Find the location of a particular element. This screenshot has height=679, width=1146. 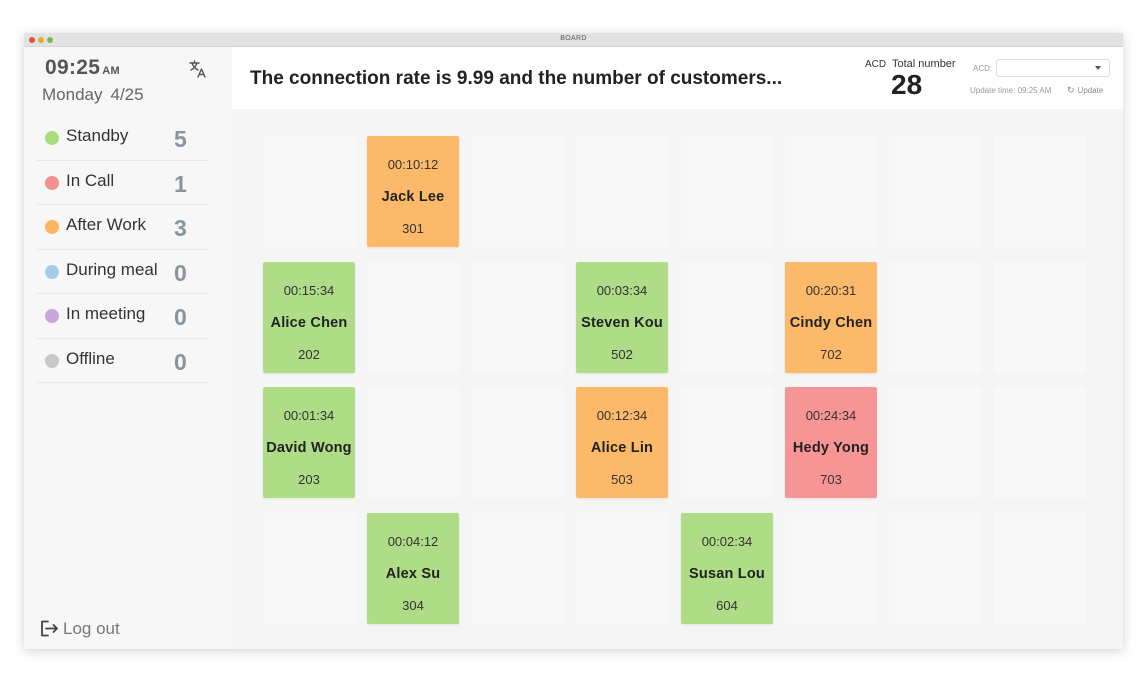

agent-extension: 301 is located at coordinates (413, 228).